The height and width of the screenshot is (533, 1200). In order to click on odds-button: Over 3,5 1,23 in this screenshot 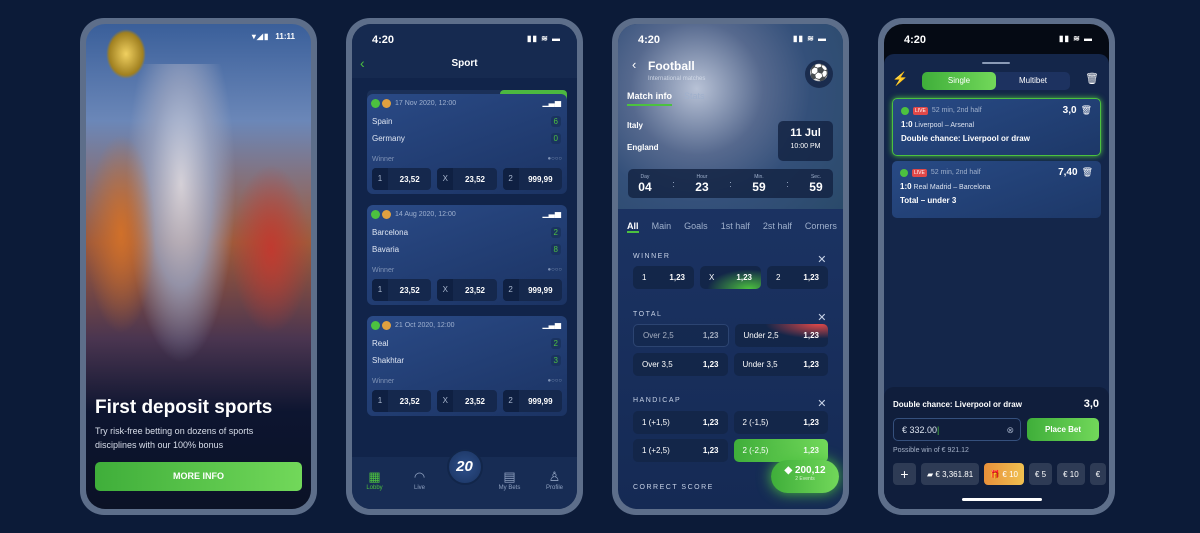, I will do `click(680, 364)`.